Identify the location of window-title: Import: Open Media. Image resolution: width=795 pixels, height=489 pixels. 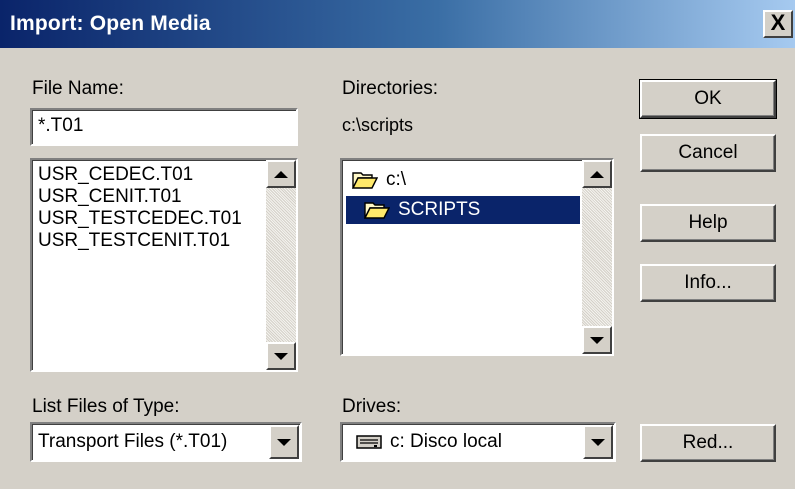
(110, 23).